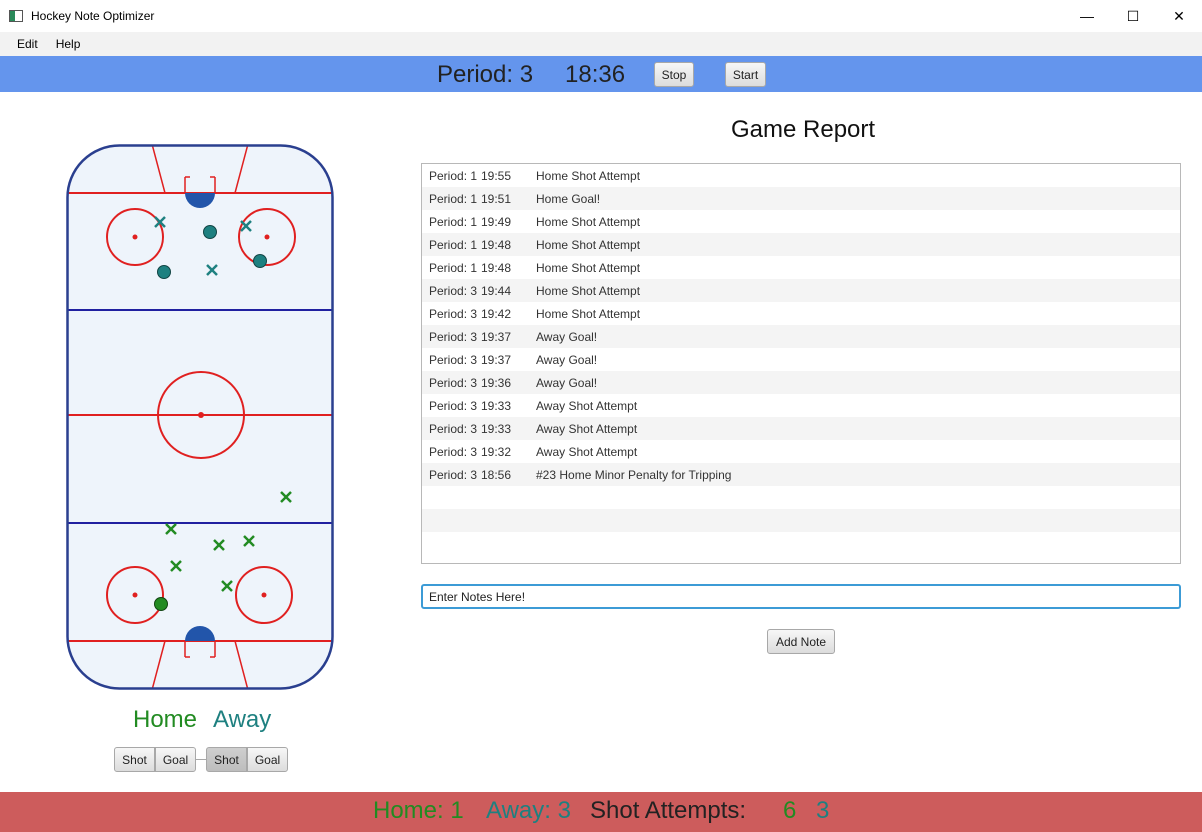 This screenshot has width=1202, height=832. Describe the element at coordinates (267, 759) in the screenshot. I see `away-goal-button: Goal` at that location.